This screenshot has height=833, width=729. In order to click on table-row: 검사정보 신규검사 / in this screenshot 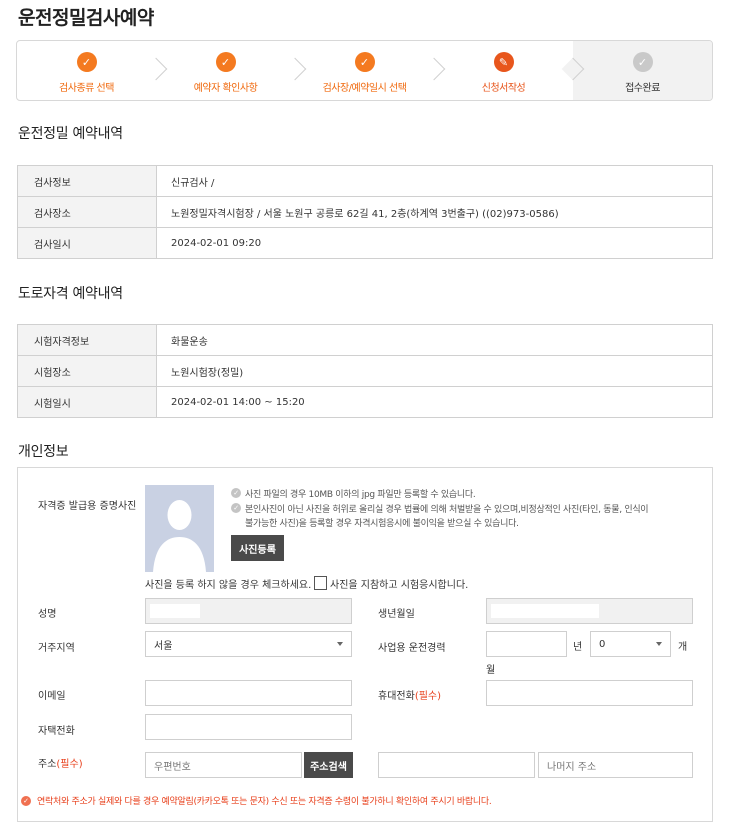, I will do `click(365, 181)`.